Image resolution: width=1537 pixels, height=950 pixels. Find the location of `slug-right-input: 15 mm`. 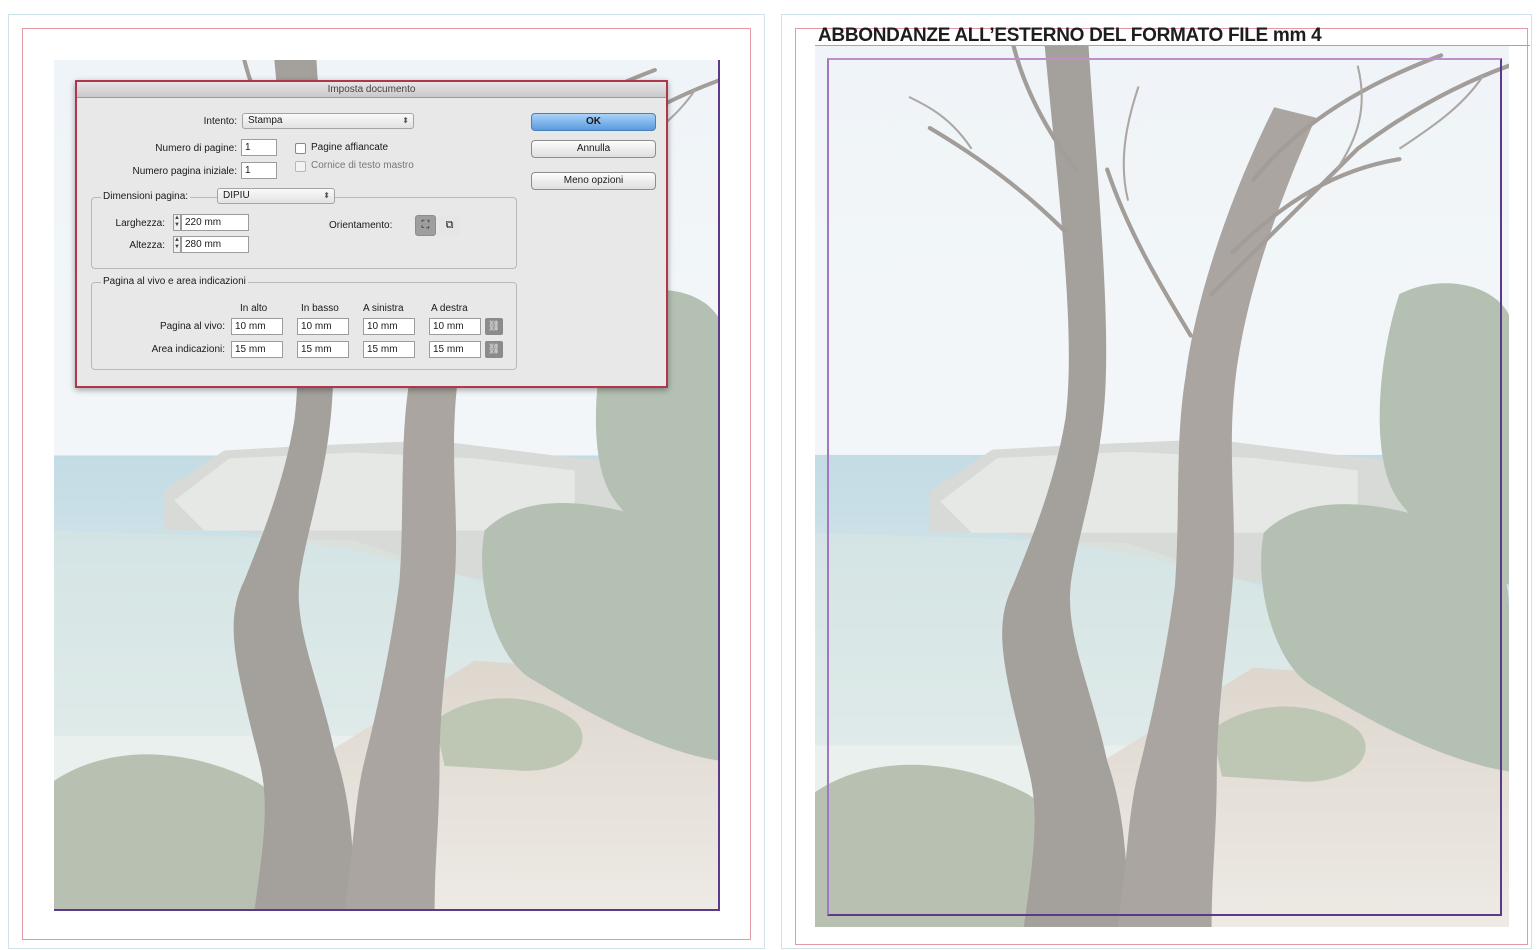

slug-right-input: 15 mm is located at coordinates (455, 349).